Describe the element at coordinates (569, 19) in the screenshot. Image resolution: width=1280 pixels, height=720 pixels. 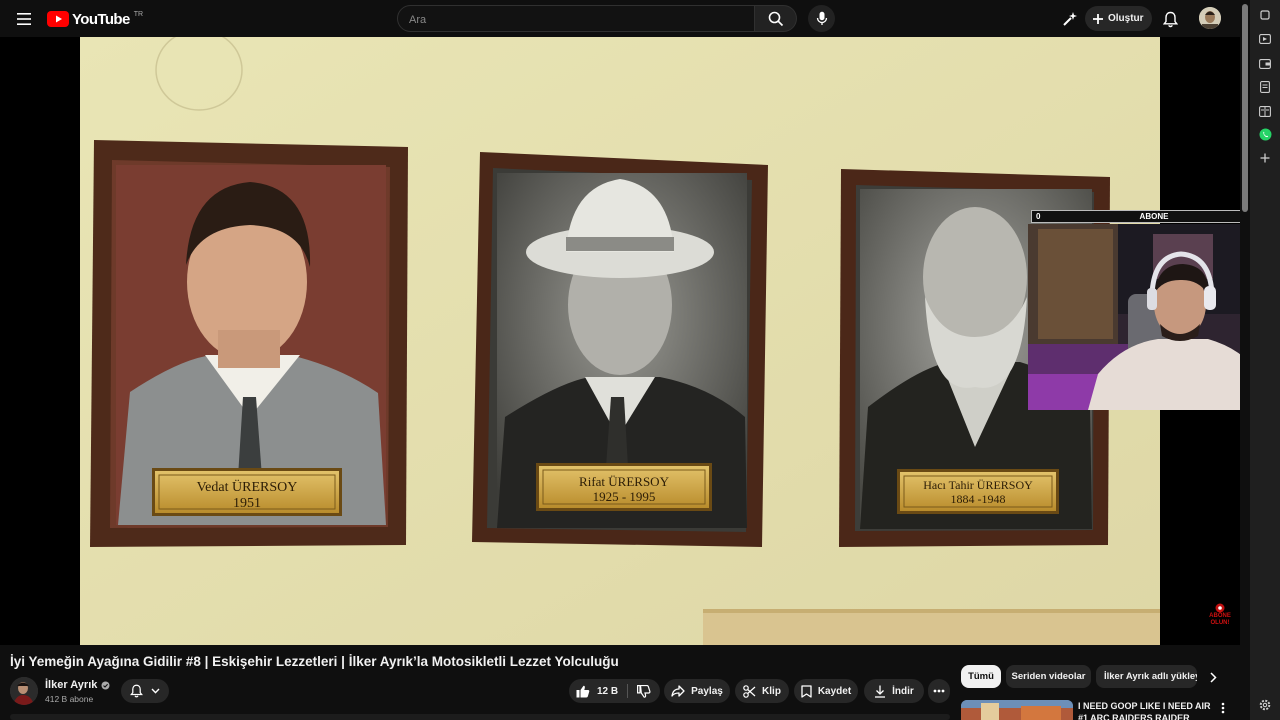
I see `search-input` at that location.